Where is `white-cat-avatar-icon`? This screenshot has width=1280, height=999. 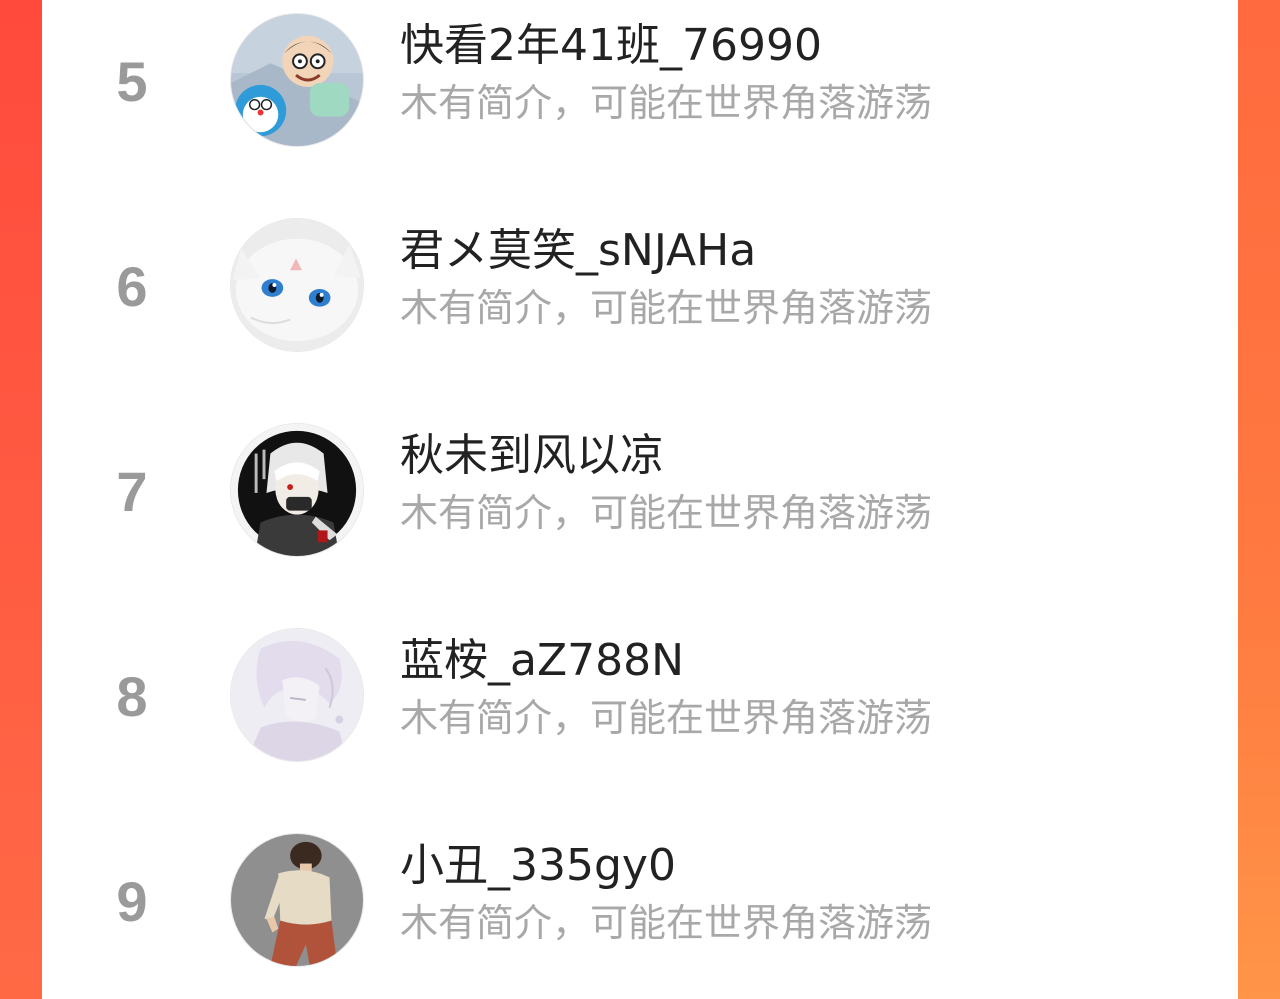 white-cat-avatar-icon is located at coordinates (297, 285).